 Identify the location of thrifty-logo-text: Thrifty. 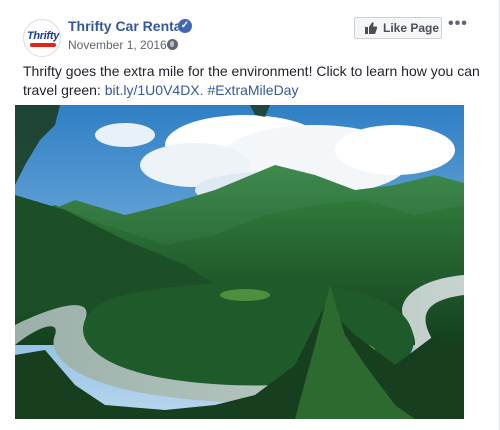
(43, 36).